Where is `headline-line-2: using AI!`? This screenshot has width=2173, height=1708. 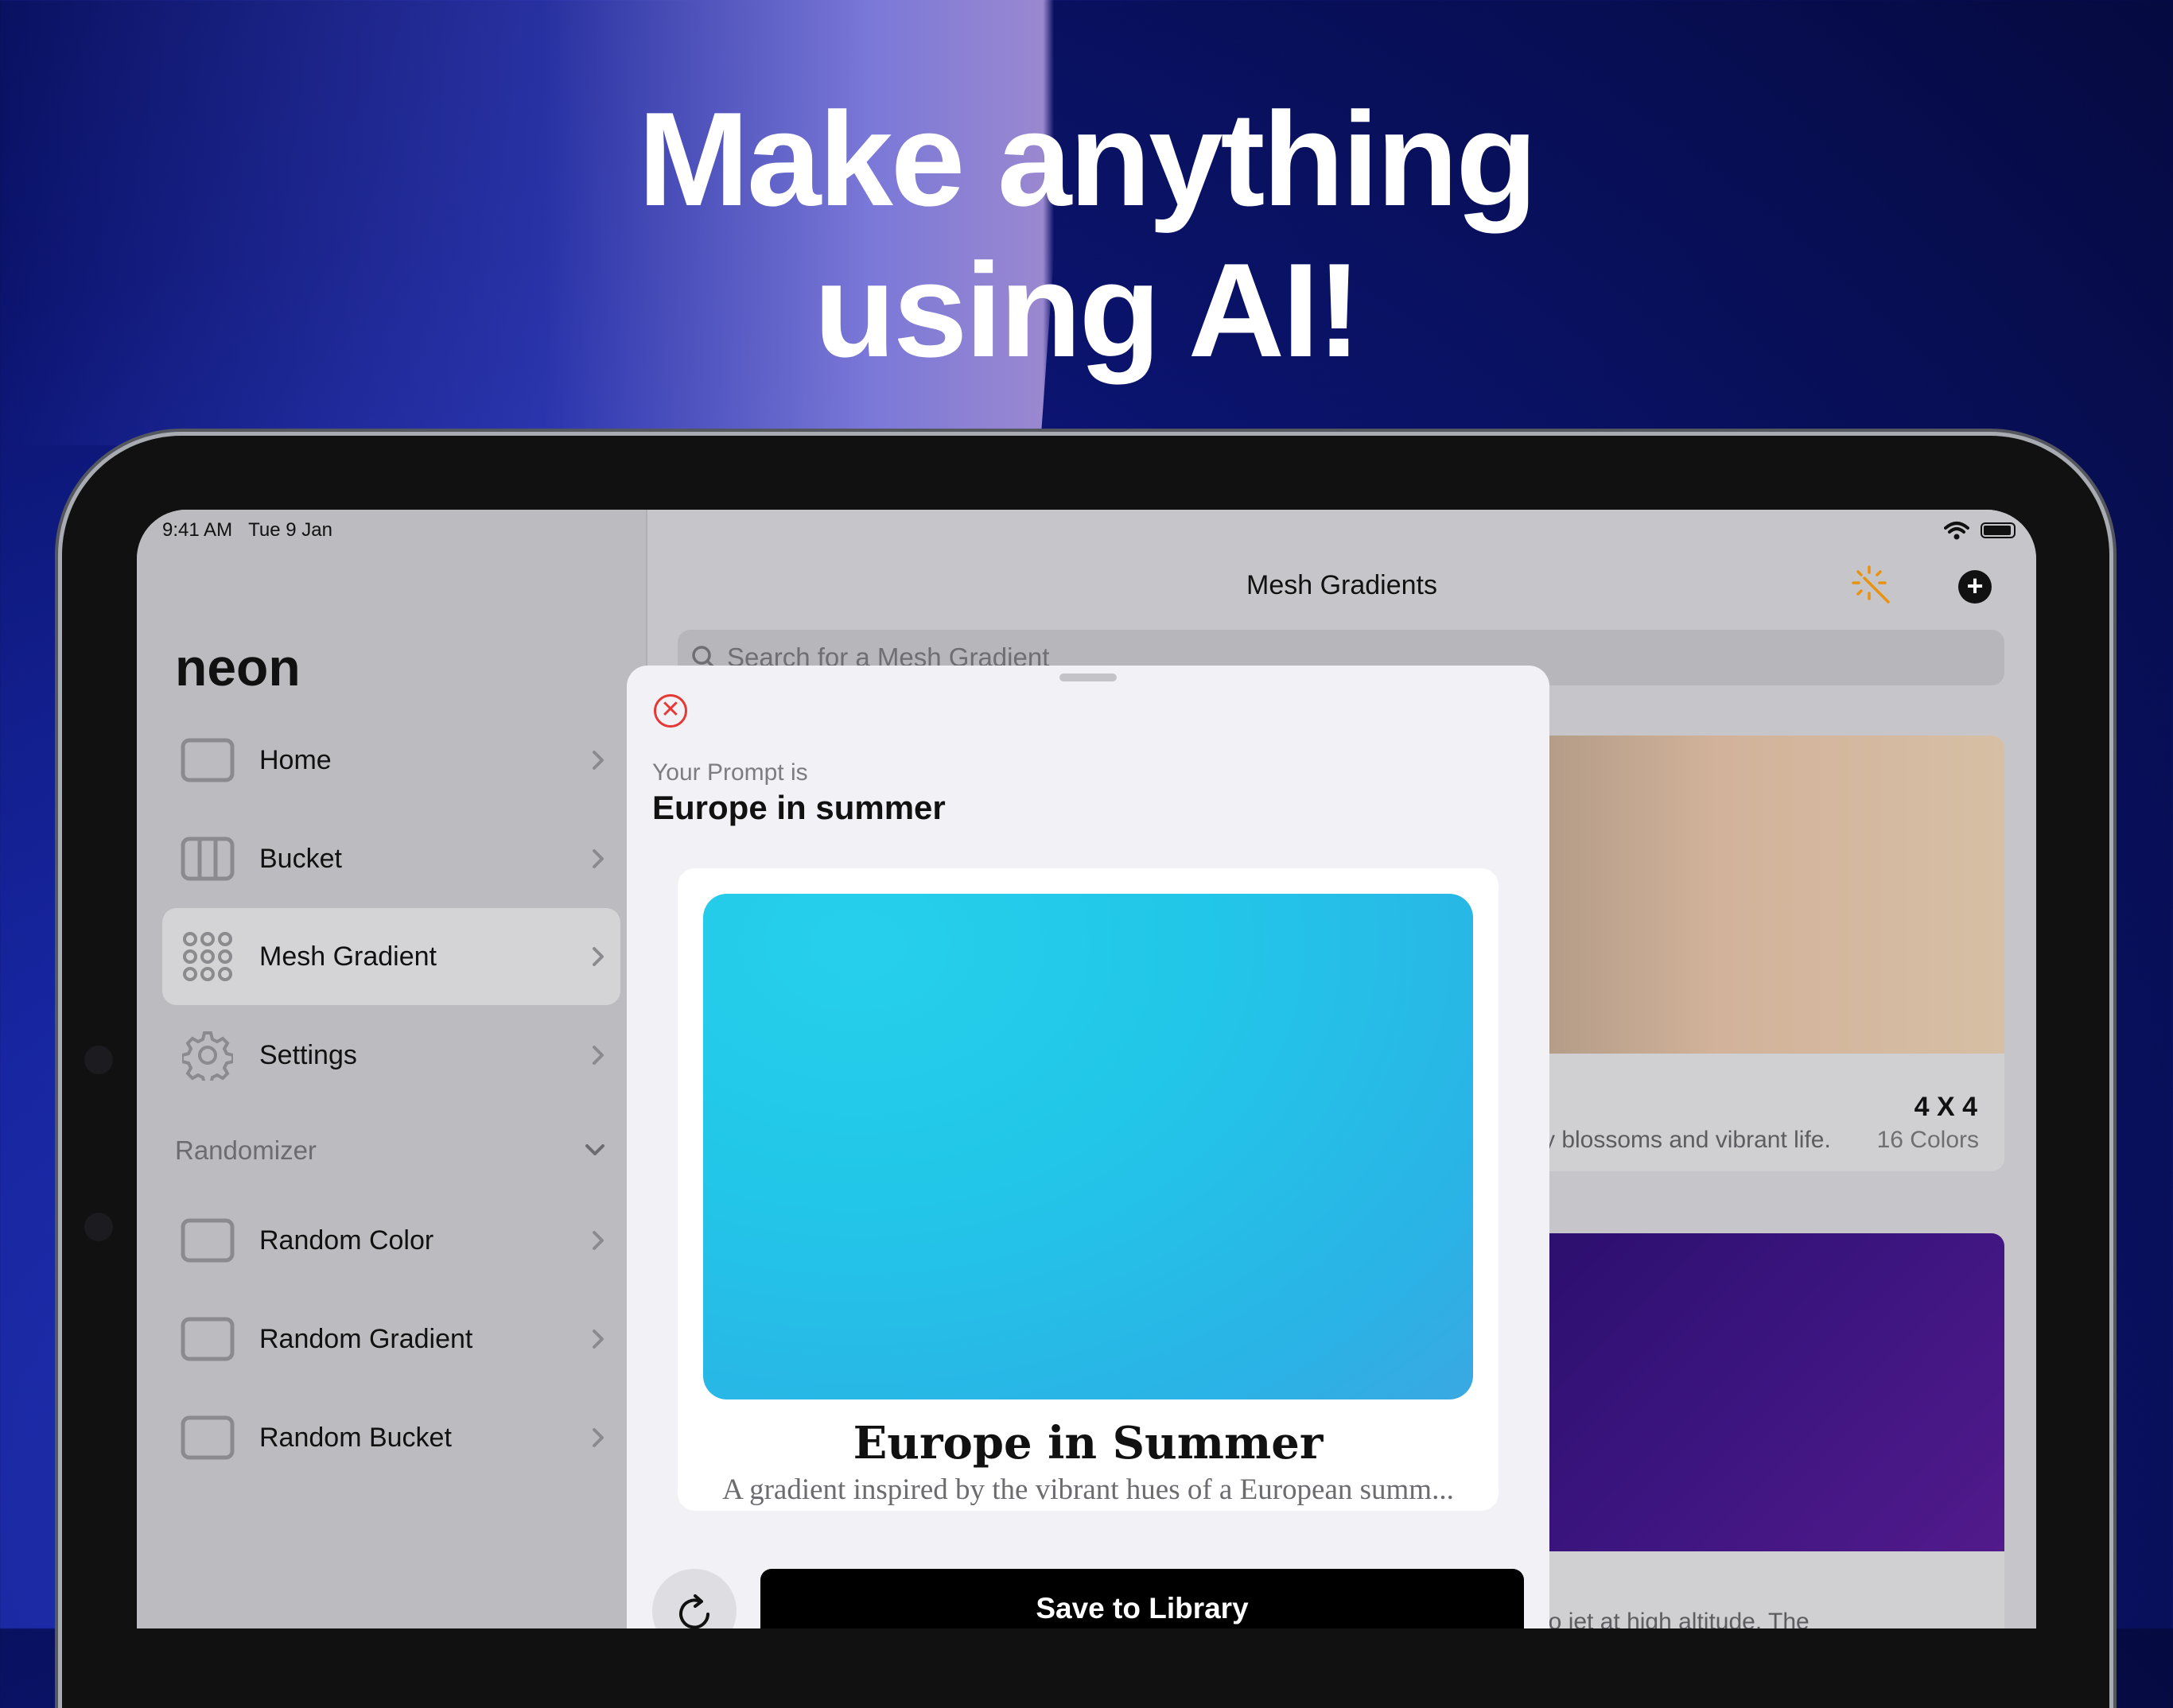
headline-line-2: using AI! is located at coordinates (1087, 310).